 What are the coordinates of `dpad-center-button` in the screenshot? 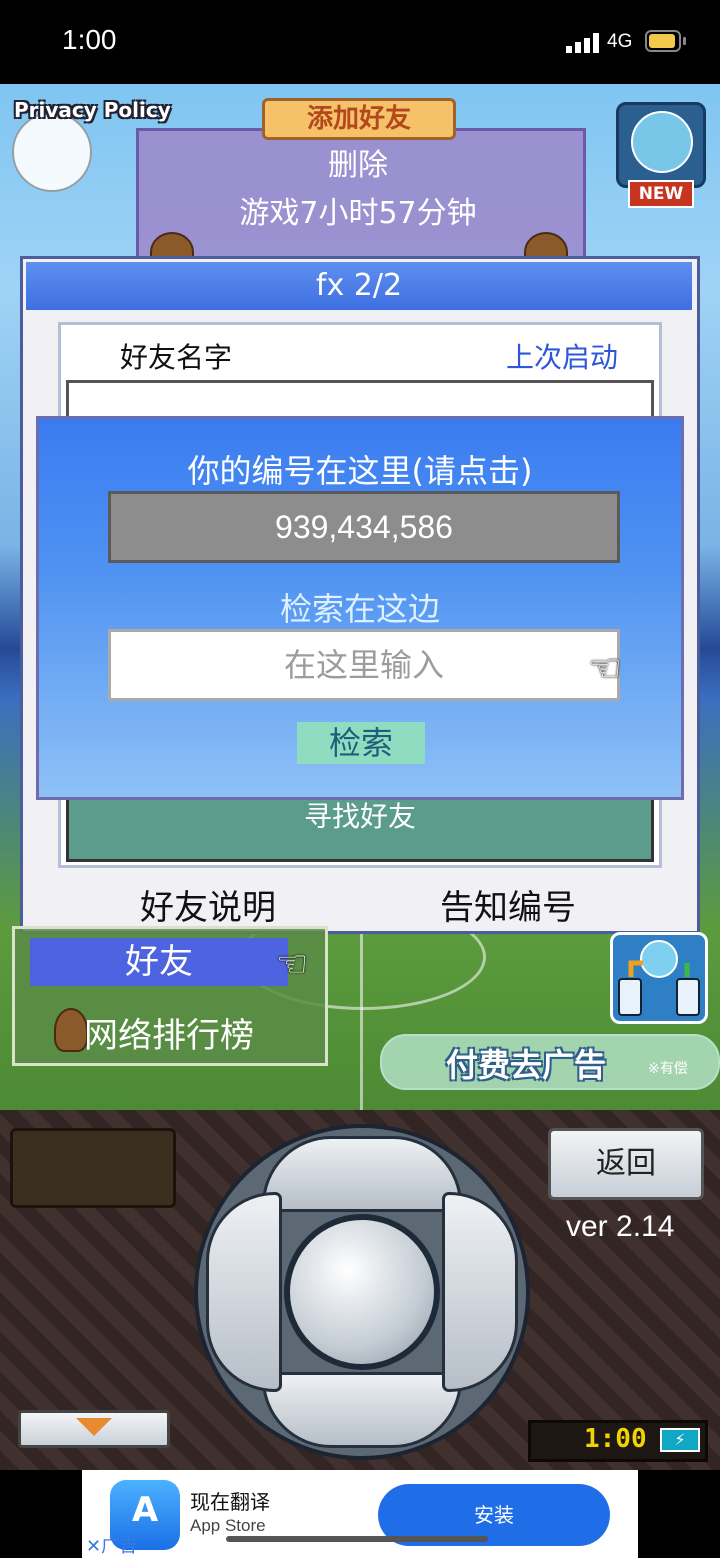 It's located at (362, 1292).